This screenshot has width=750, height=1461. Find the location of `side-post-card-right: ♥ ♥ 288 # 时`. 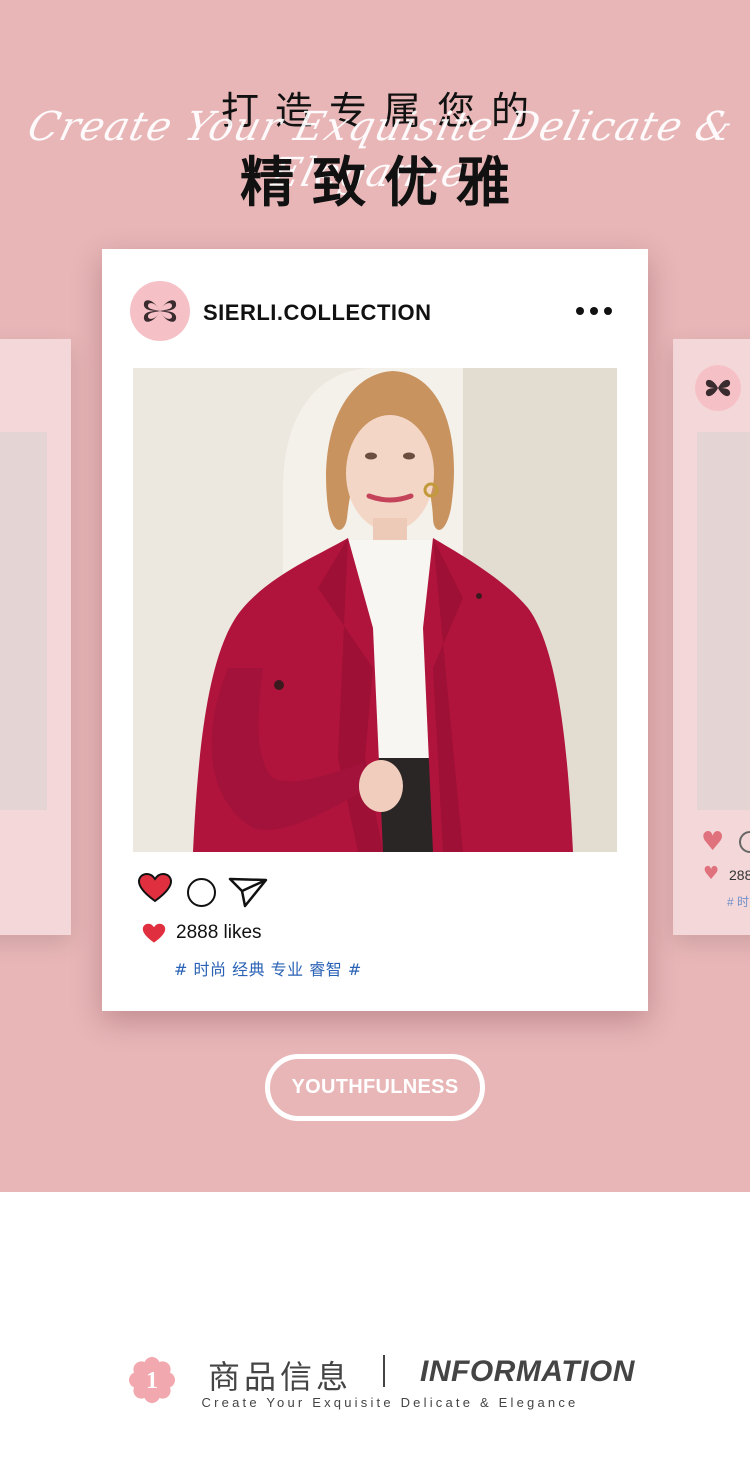

side-post-card-right: ♥ ♥ 288 # 时 is located at coordinates (711, 637).